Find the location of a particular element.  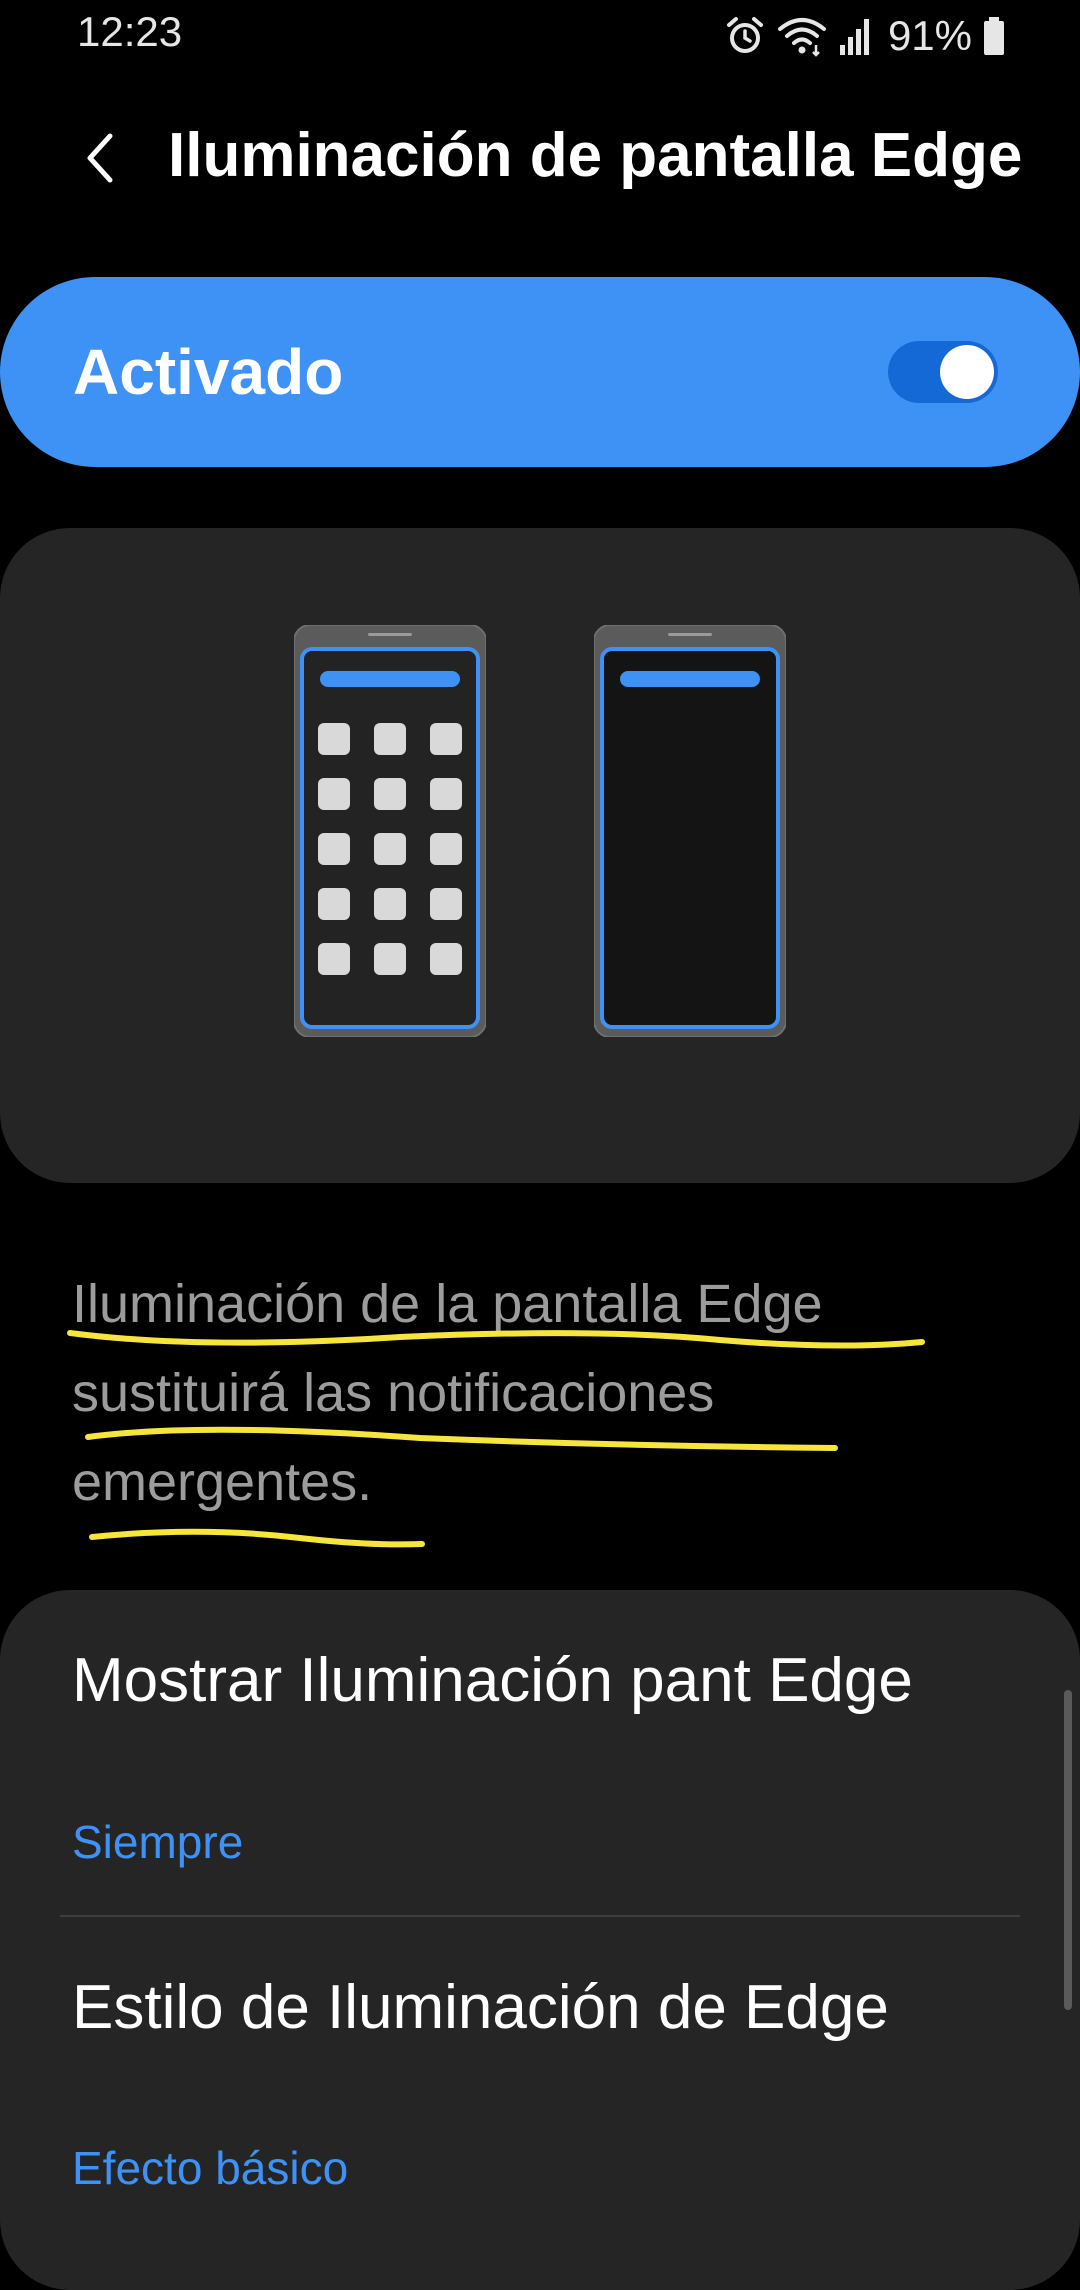

app-bar: Iluminación de pantalla Edge is located at coordinates (540, 160).